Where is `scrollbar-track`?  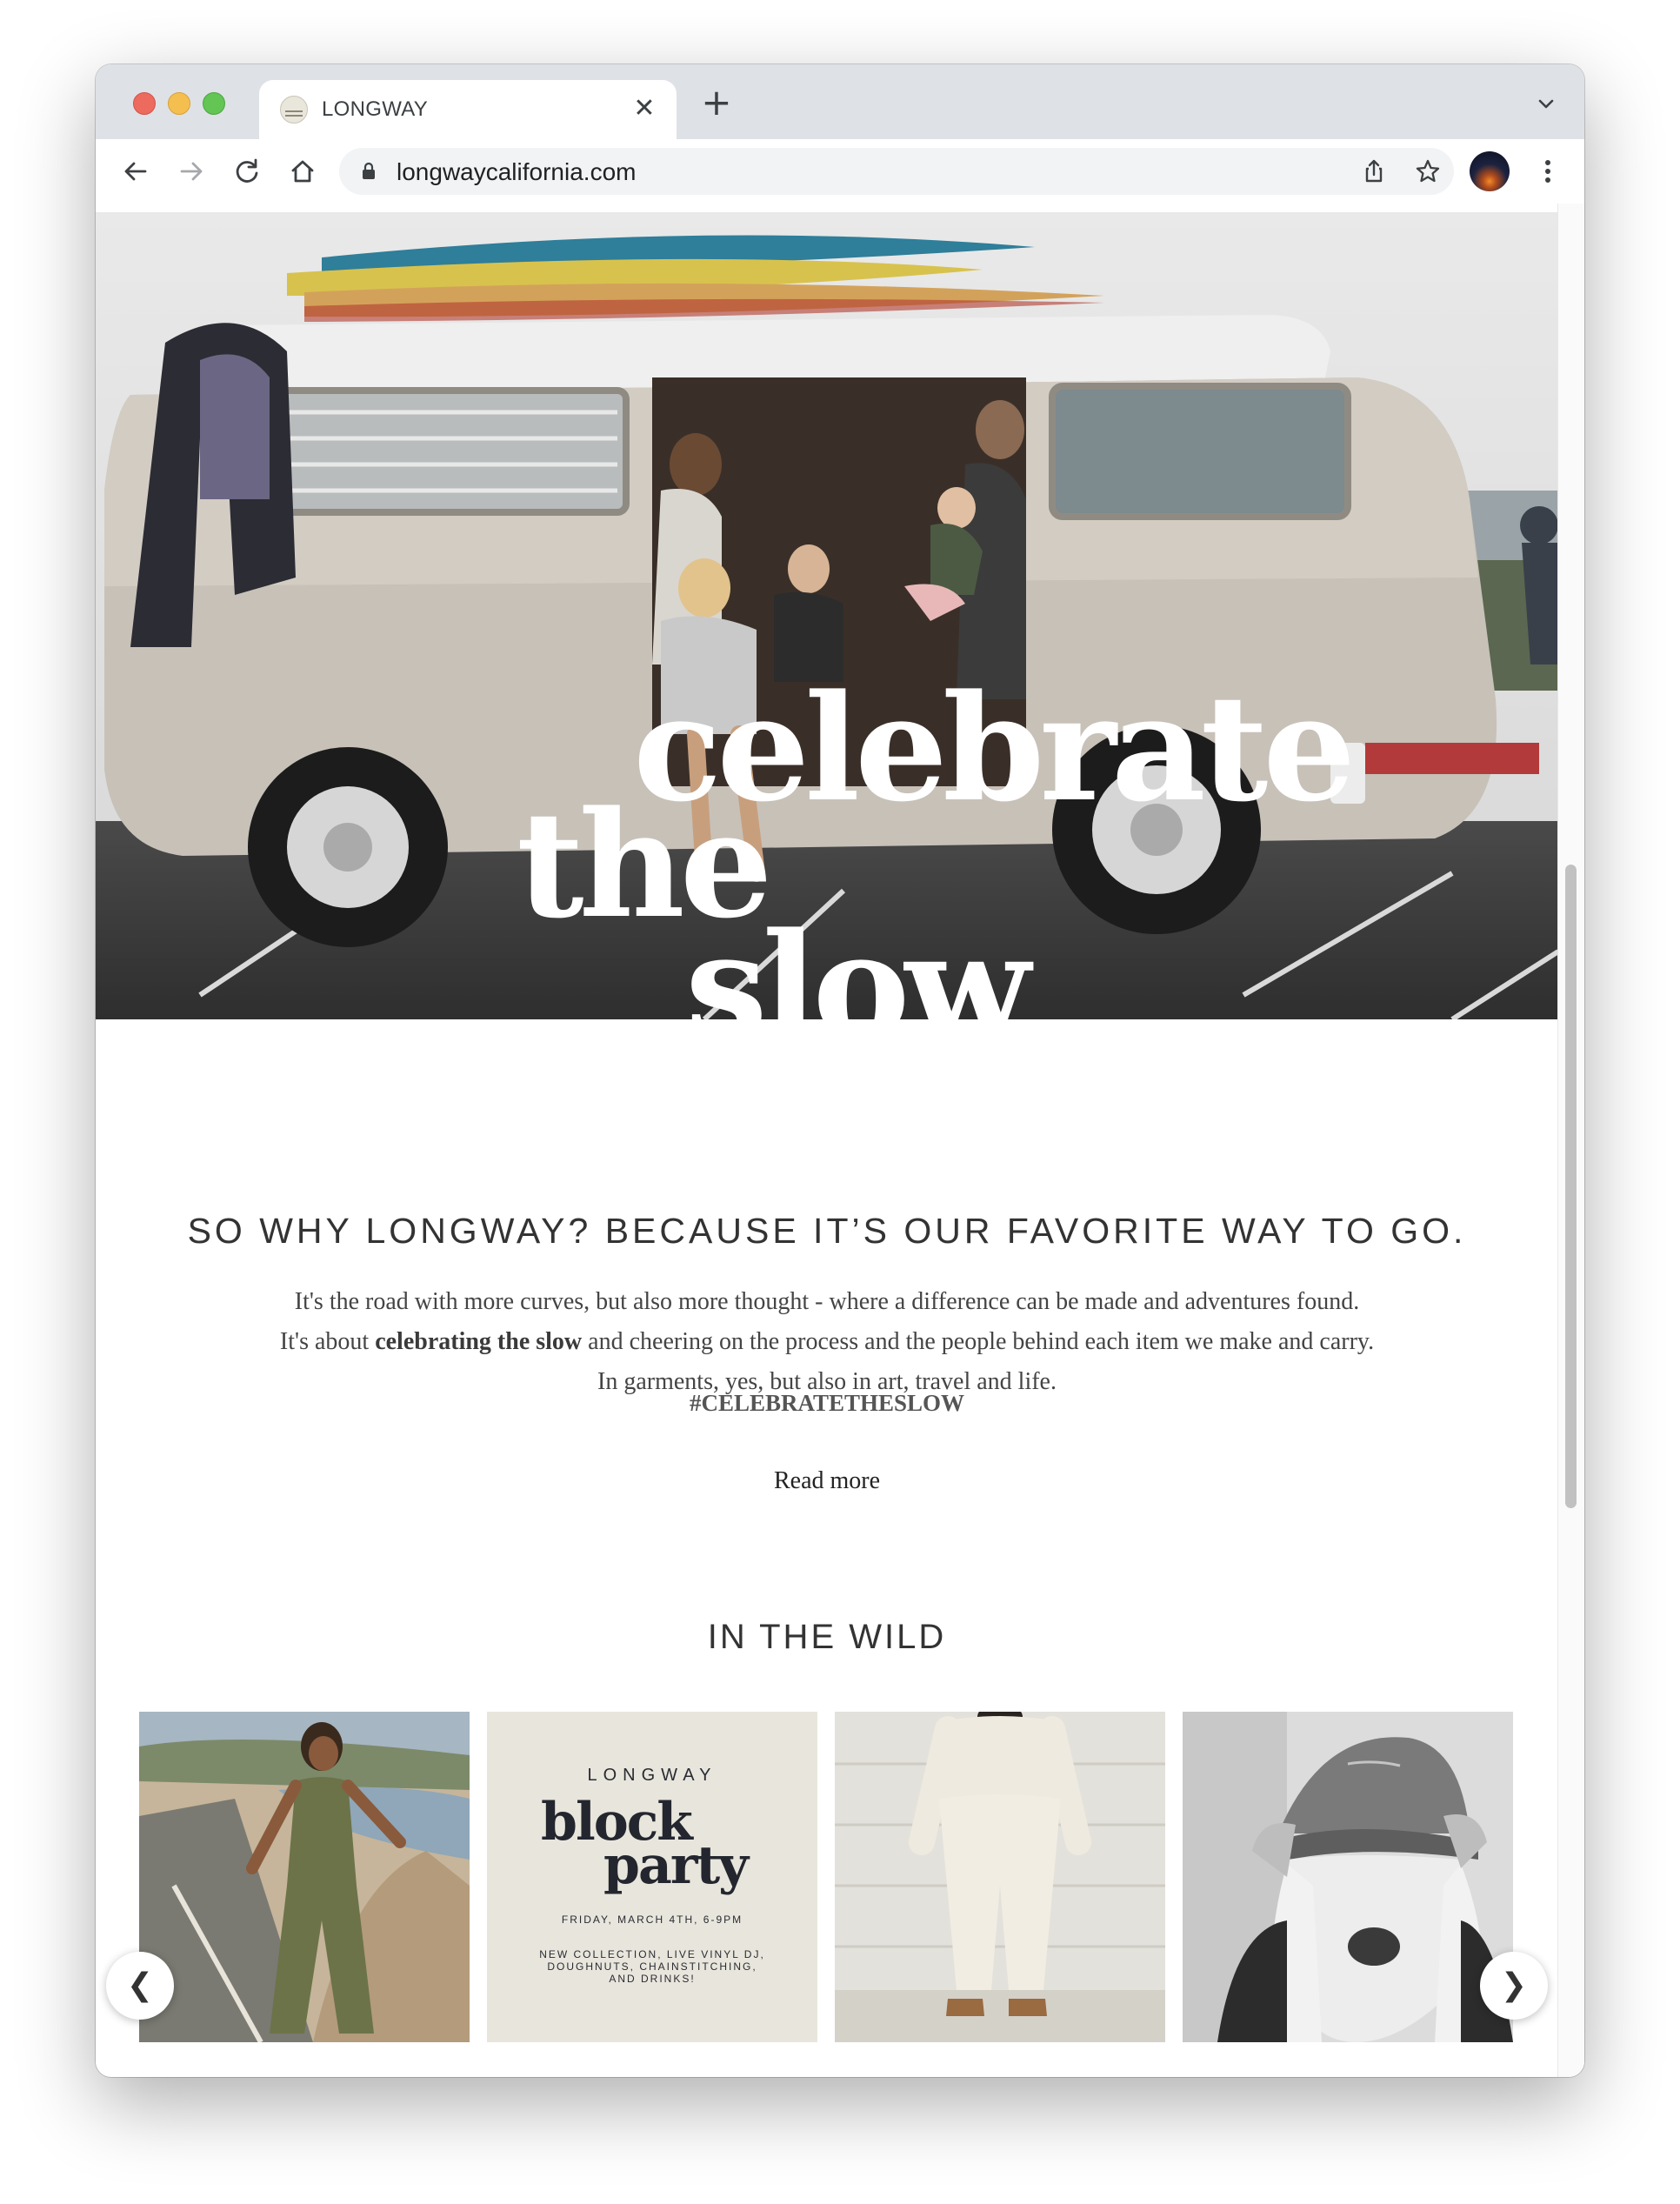
scrollbar-track is located at coordinates (1570, 1140).